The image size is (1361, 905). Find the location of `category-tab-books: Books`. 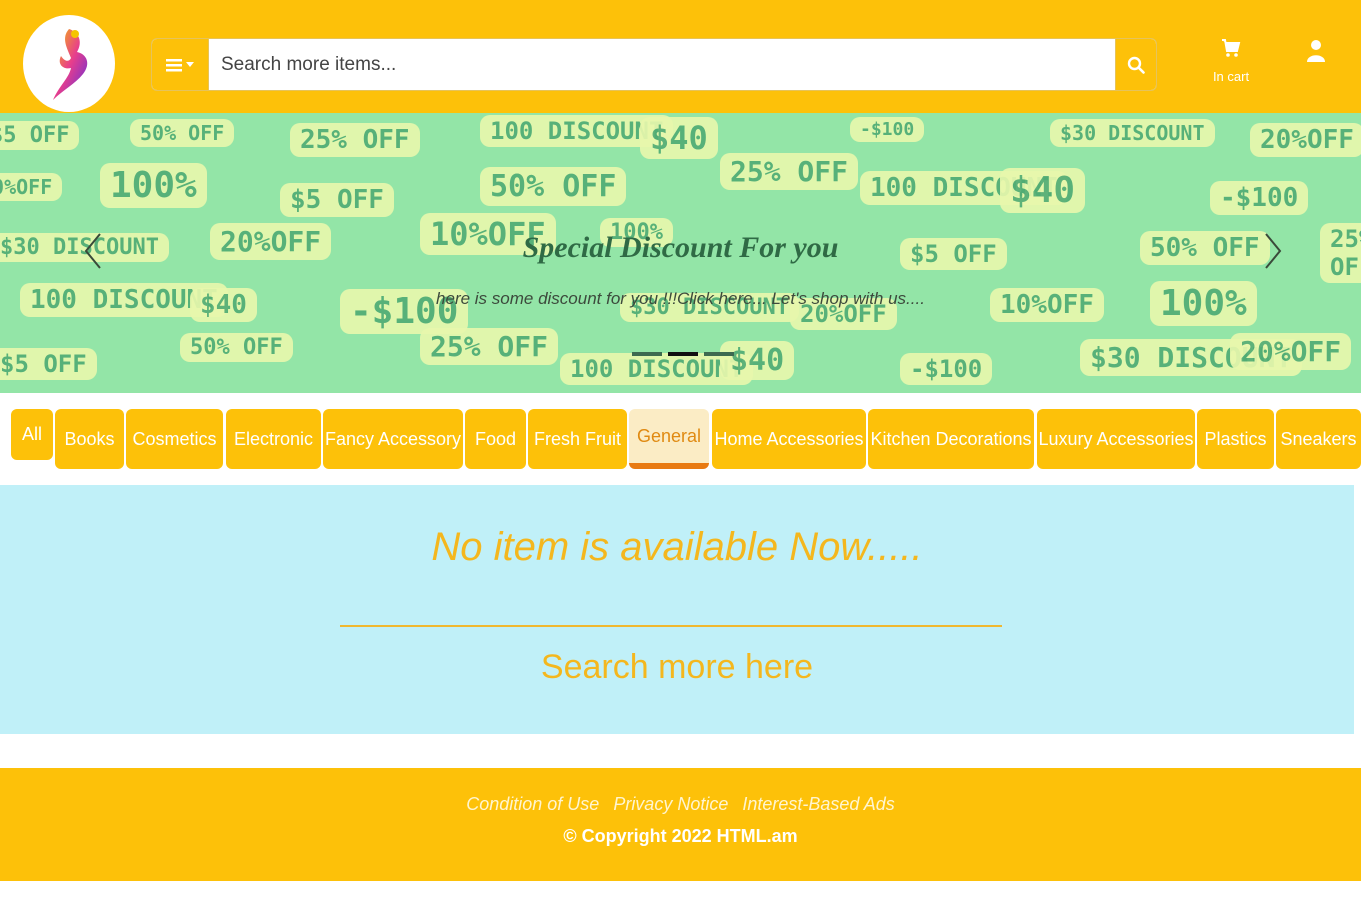

category-tab-books: Books is located at coordinates (89, 439).